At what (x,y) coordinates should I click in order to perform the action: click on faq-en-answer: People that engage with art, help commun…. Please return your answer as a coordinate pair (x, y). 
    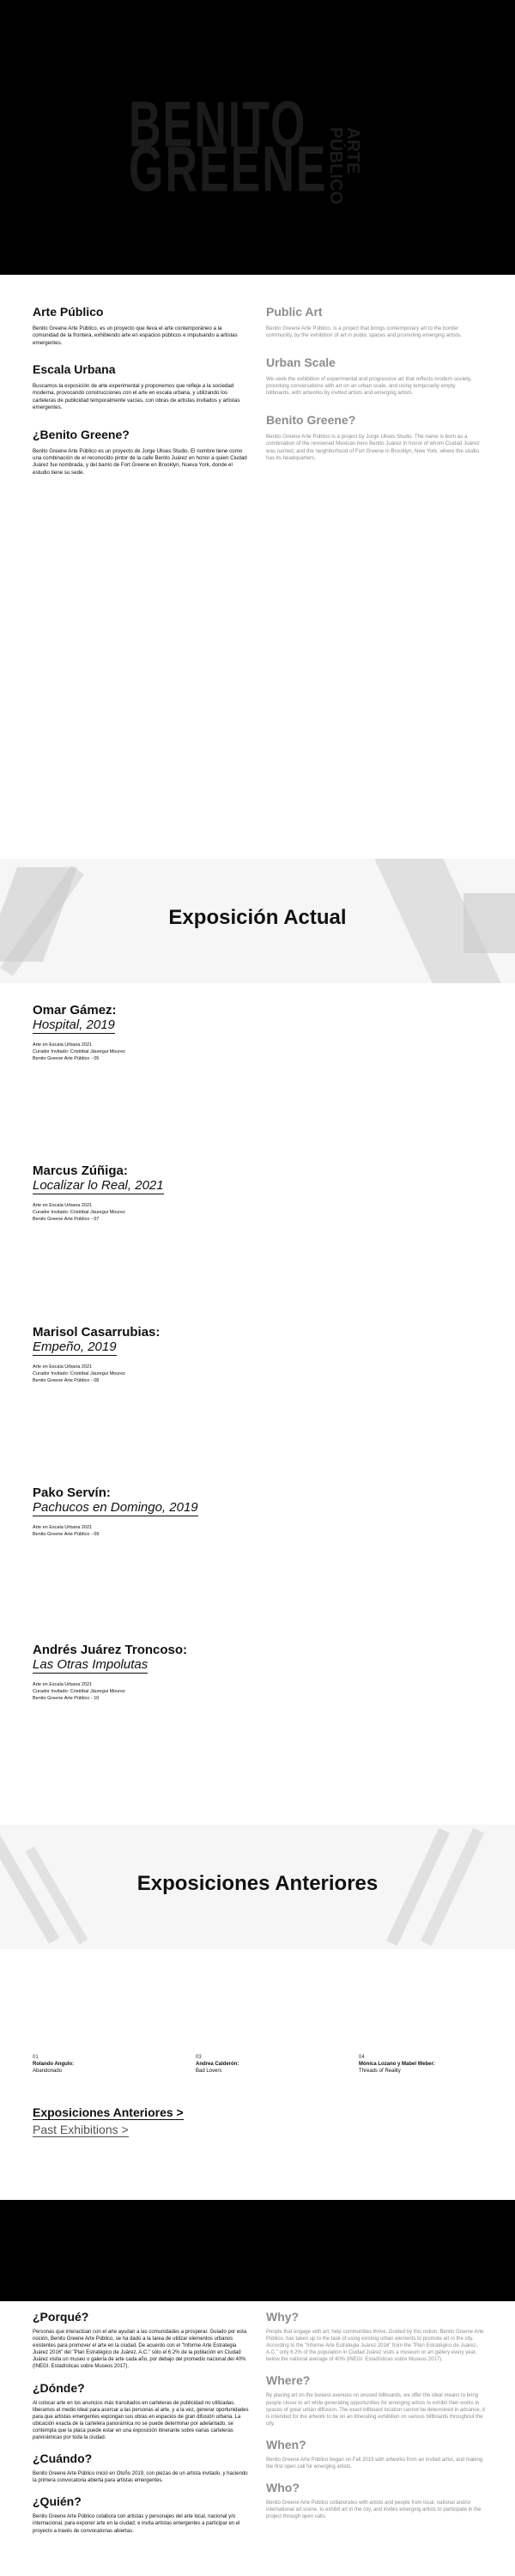
    Looking at the image, I should click on (375, 2346).